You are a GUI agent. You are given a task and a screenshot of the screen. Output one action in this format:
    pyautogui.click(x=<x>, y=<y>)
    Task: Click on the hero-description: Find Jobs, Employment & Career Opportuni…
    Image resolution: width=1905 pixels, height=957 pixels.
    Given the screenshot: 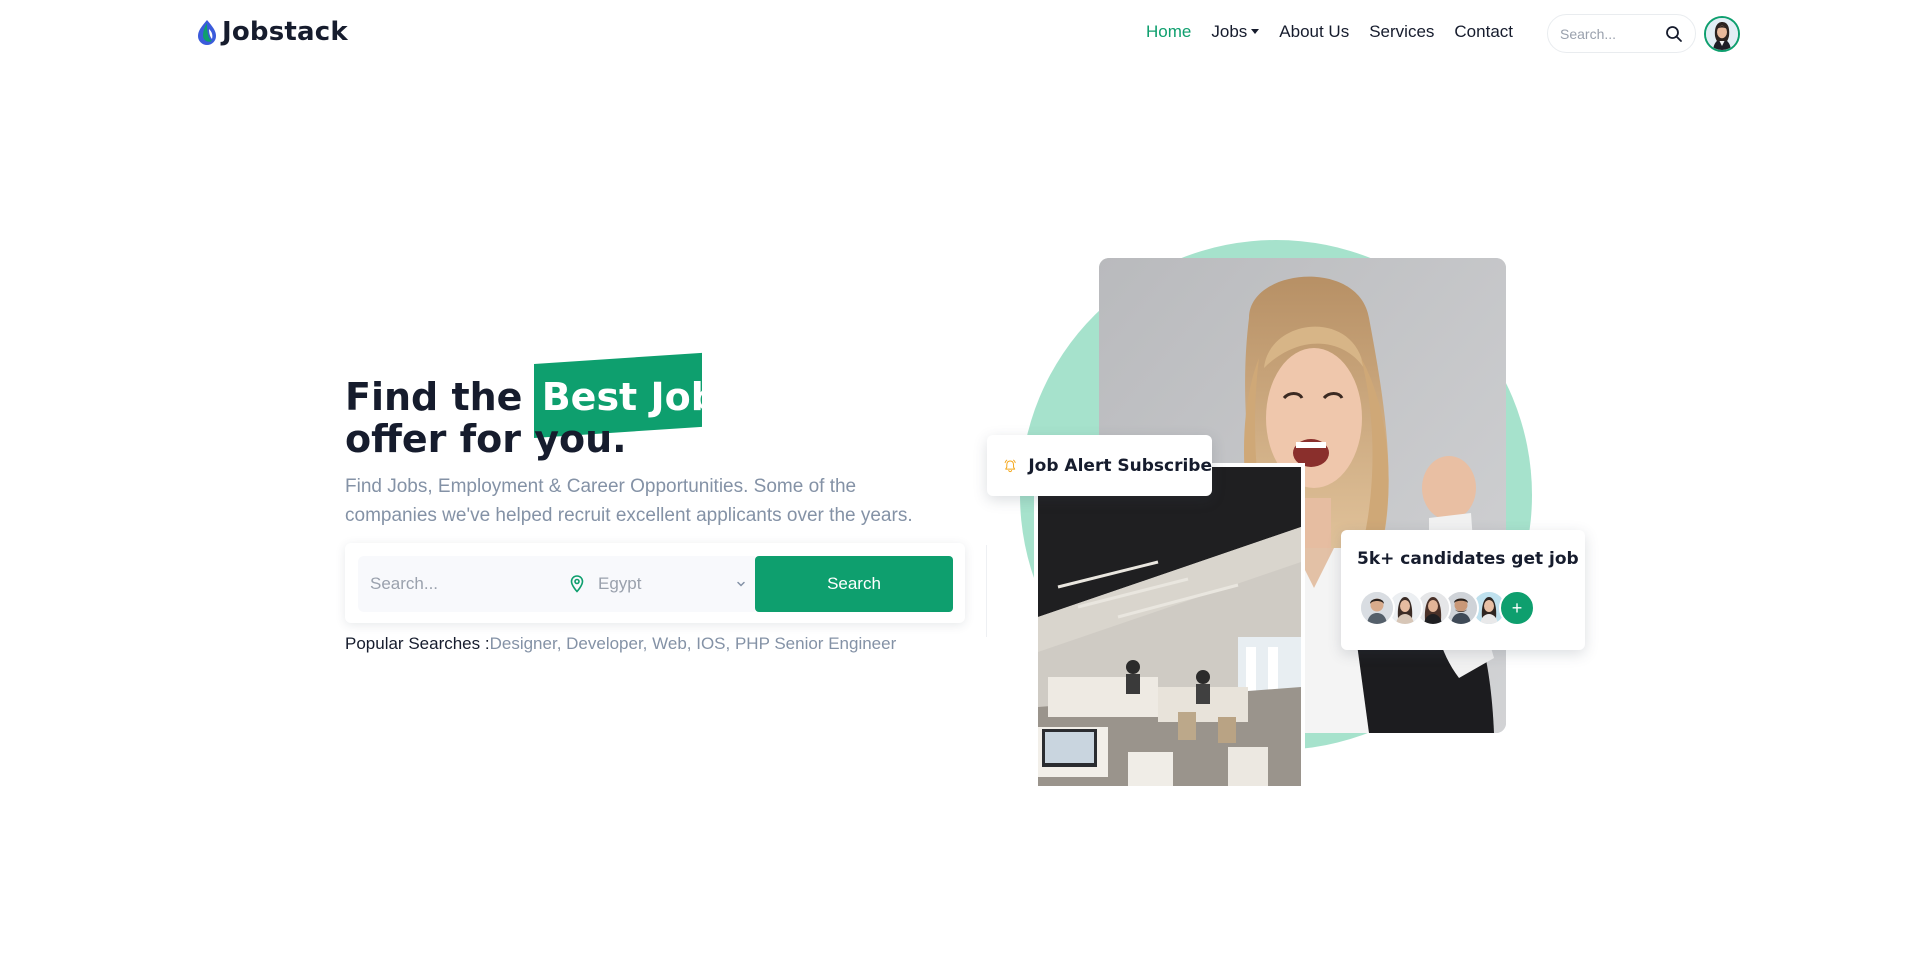 What is the action you would take?
    pyautogui.click(x=629, y=501)
    